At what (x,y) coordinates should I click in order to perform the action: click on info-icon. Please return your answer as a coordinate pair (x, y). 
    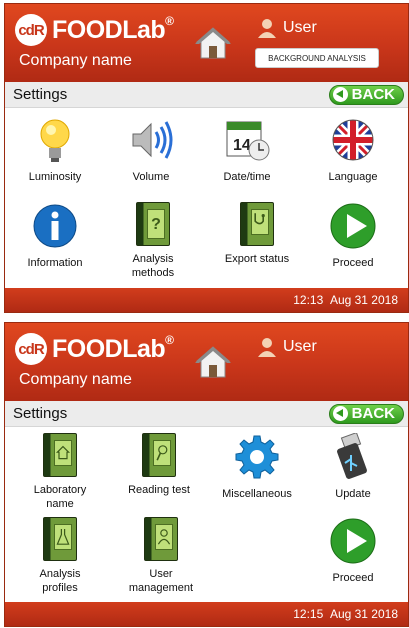
    Looking at the image, I should click on (55, 226).